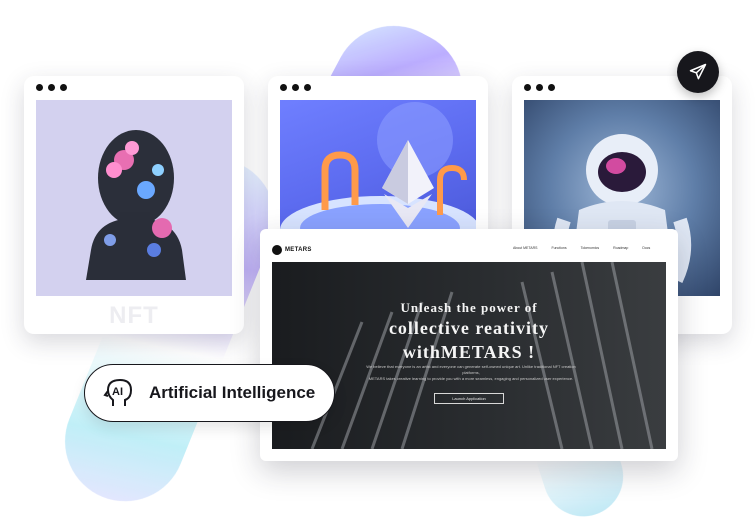 This screenshot has width=756, height=527. What do you see at coordinates (620, 248) in the screenshot?
I see `nav-link-roadmap: Roadmap` at bounding box center [620, 248].